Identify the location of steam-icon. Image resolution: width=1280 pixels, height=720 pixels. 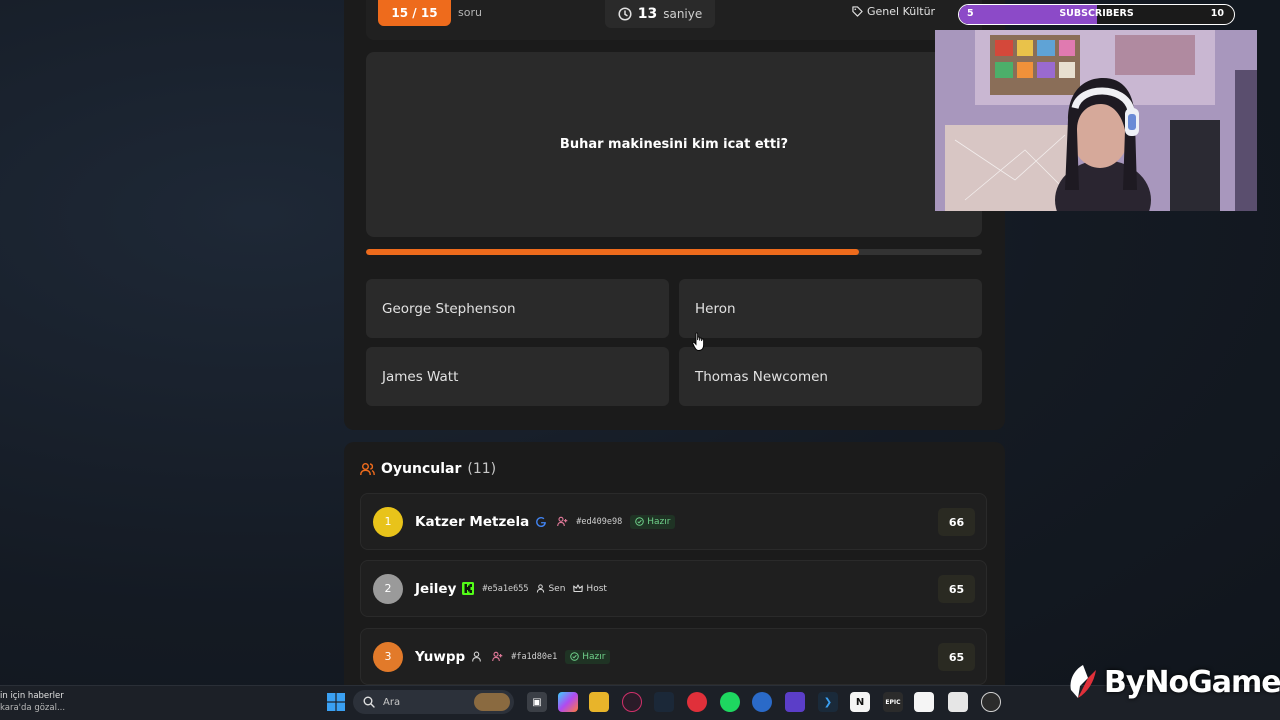
(664, 702).